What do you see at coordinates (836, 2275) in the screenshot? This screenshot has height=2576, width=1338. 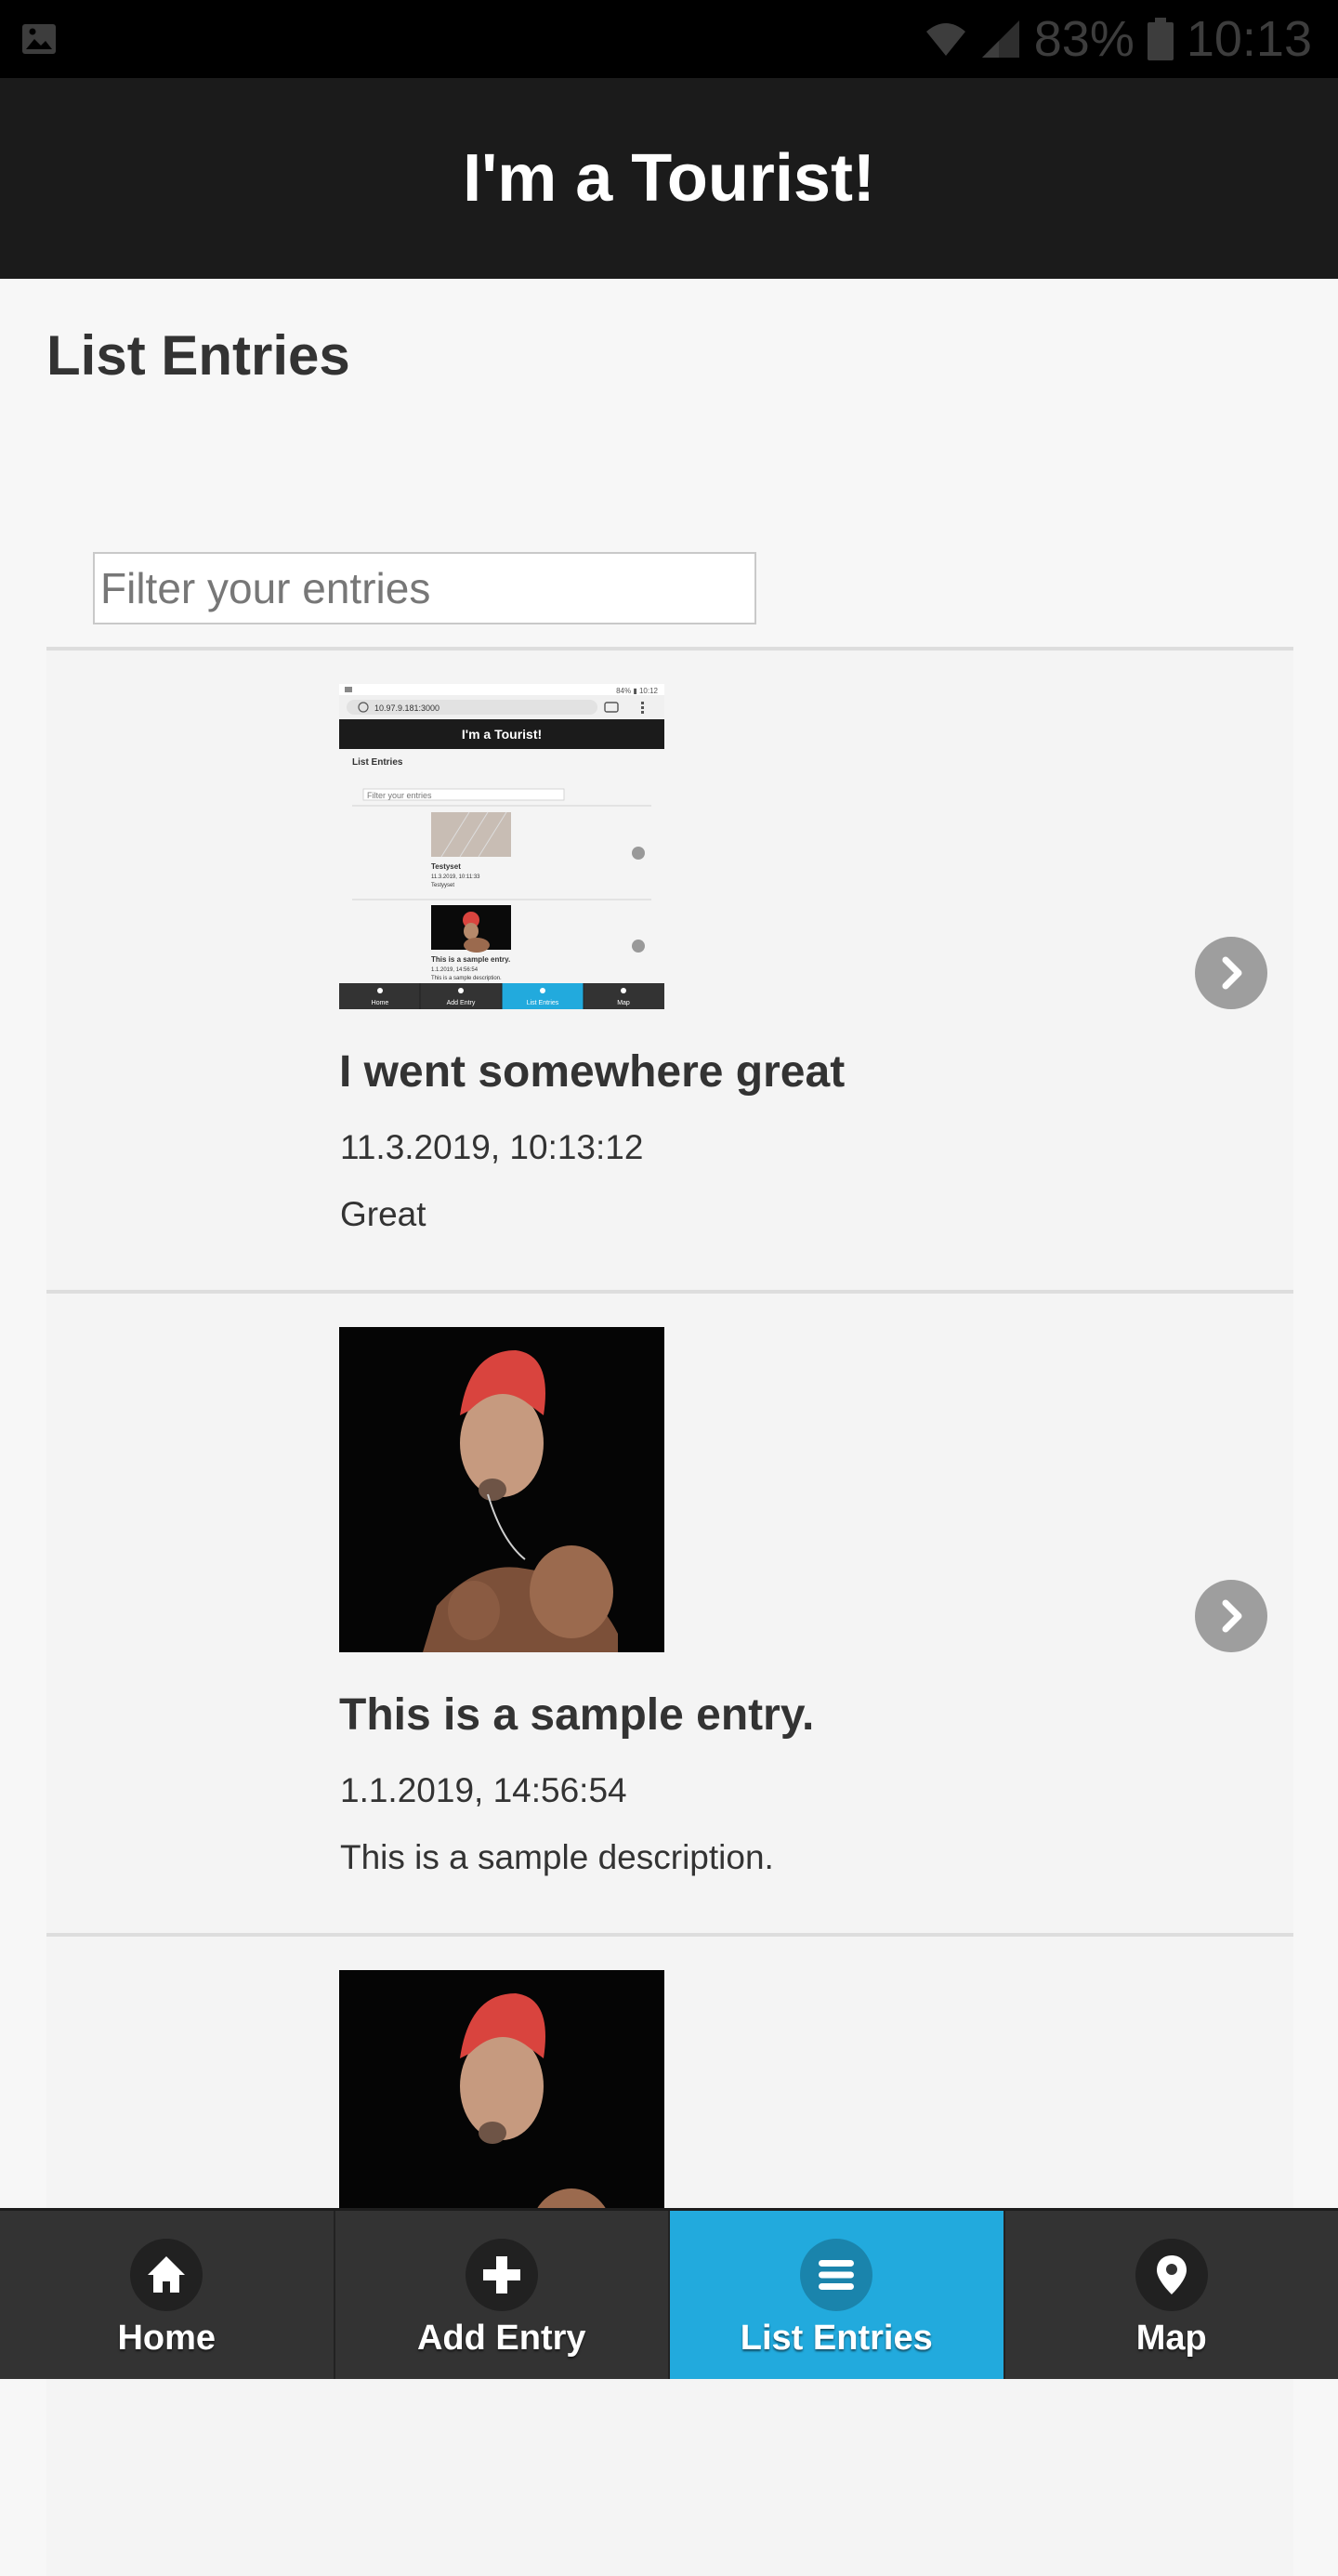 I see `list-icon` at bounding box center [836, 2275].